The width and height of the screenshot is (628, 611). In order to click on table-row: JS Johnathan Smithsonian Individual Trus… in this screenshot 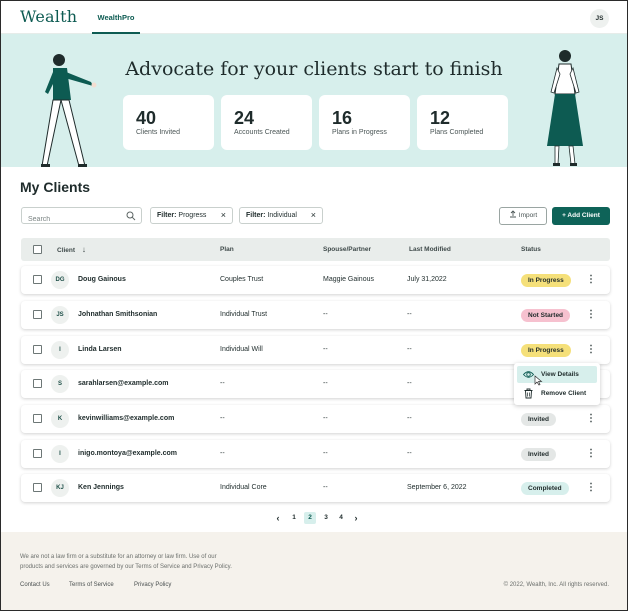, I will do `click(315, 315)`.